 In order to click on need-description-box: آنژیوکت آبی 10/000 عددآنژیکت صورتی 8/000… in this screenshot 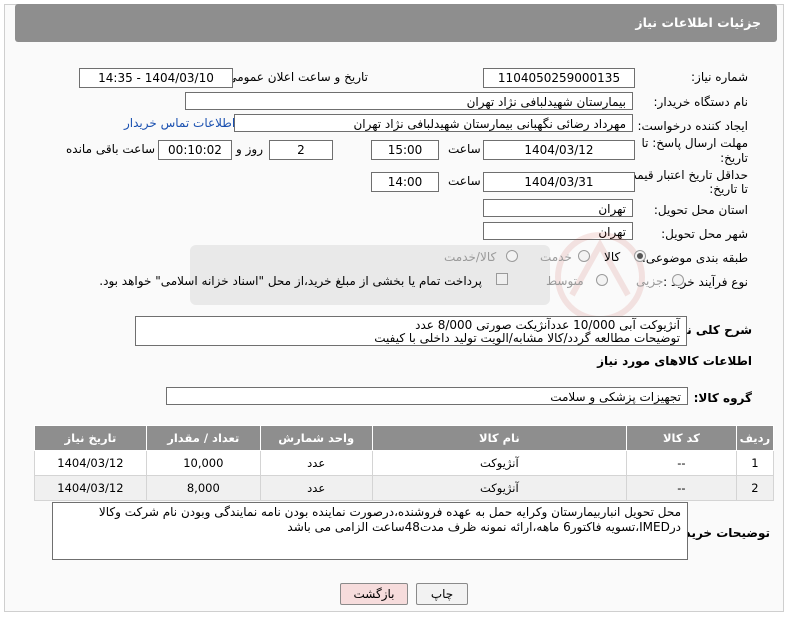, I will do `click(411, 331)`.